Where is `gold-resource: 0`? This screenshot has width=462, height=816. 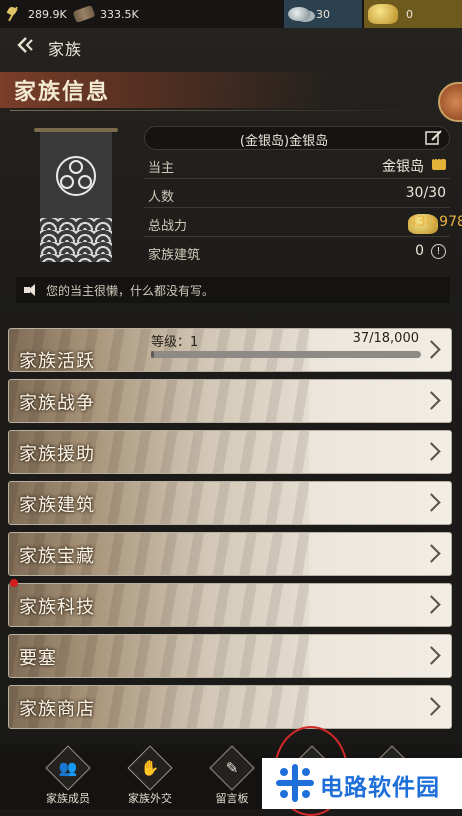
gold-resource: 0 is located at coordinates (413, 14).